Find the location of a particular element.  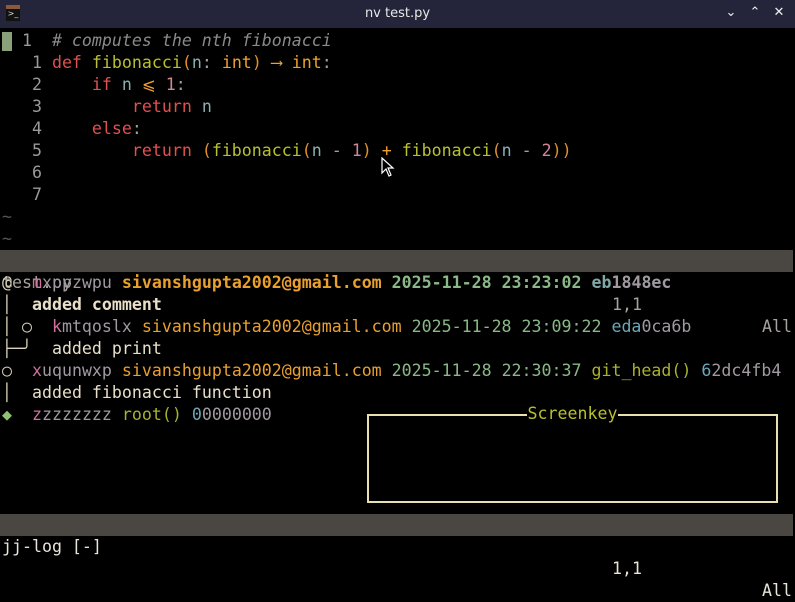

title-bar: >_ nv test.py ⌄ ⌃ ✕ is located at coordinates (397, 14).